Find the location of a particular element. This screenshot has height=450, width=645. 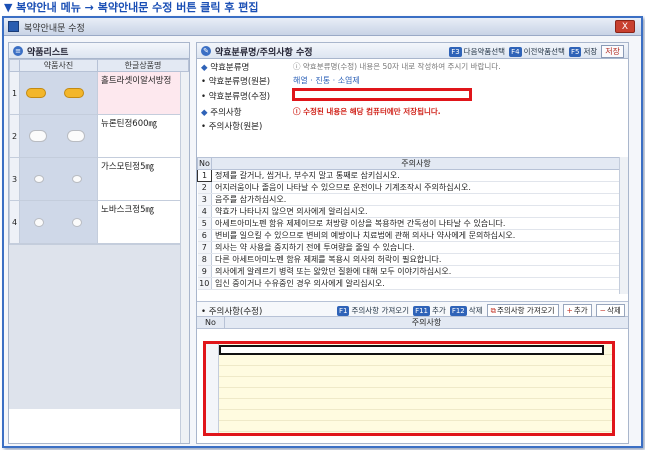

minus-icon: − is located at coordinates (602, 310).